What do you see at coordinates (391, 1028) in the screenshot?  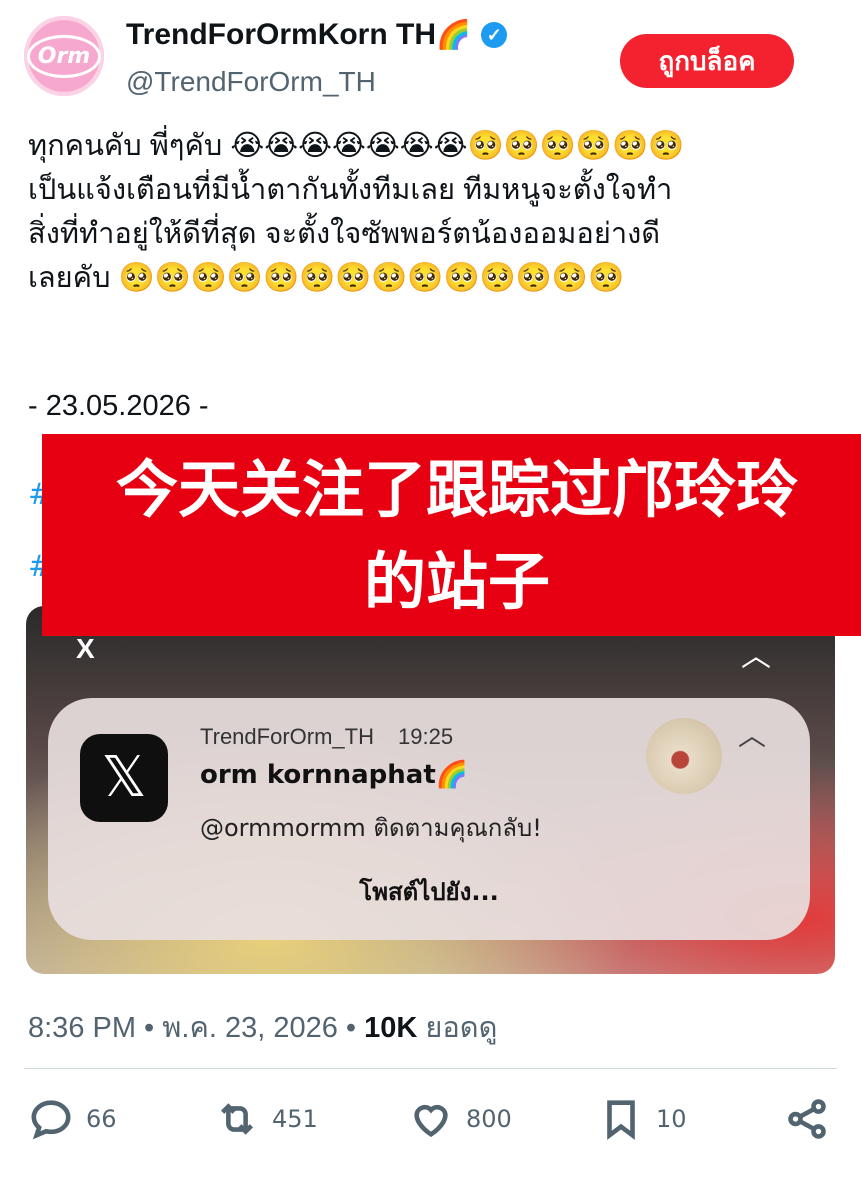 I see `views-count: 10K` at bounding box center [391, 1028].